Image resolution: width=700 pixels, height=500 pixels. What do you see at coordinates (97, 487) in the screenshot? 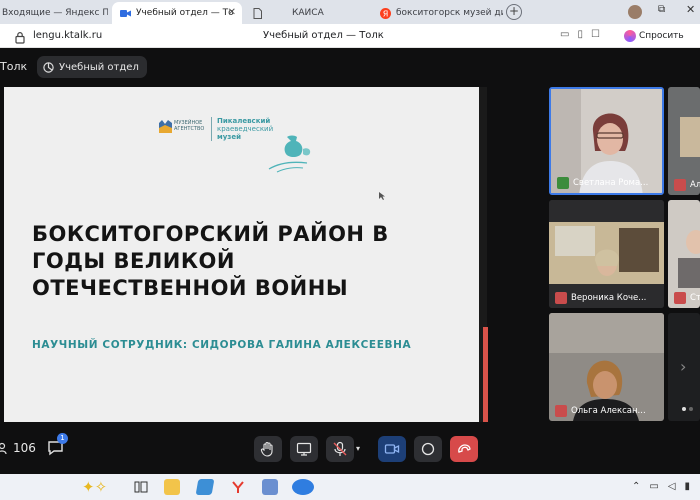
I see `sparkle-icon: ✦✧` at bounding box center [97, 487].